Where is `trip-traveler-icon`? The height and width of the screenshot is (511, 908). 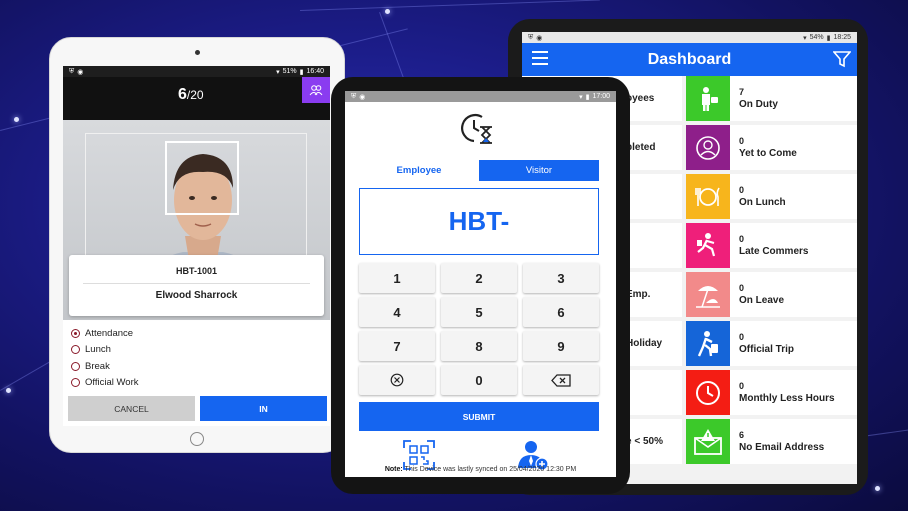
trip-traveler-icon is located at coordinates (708, 343).